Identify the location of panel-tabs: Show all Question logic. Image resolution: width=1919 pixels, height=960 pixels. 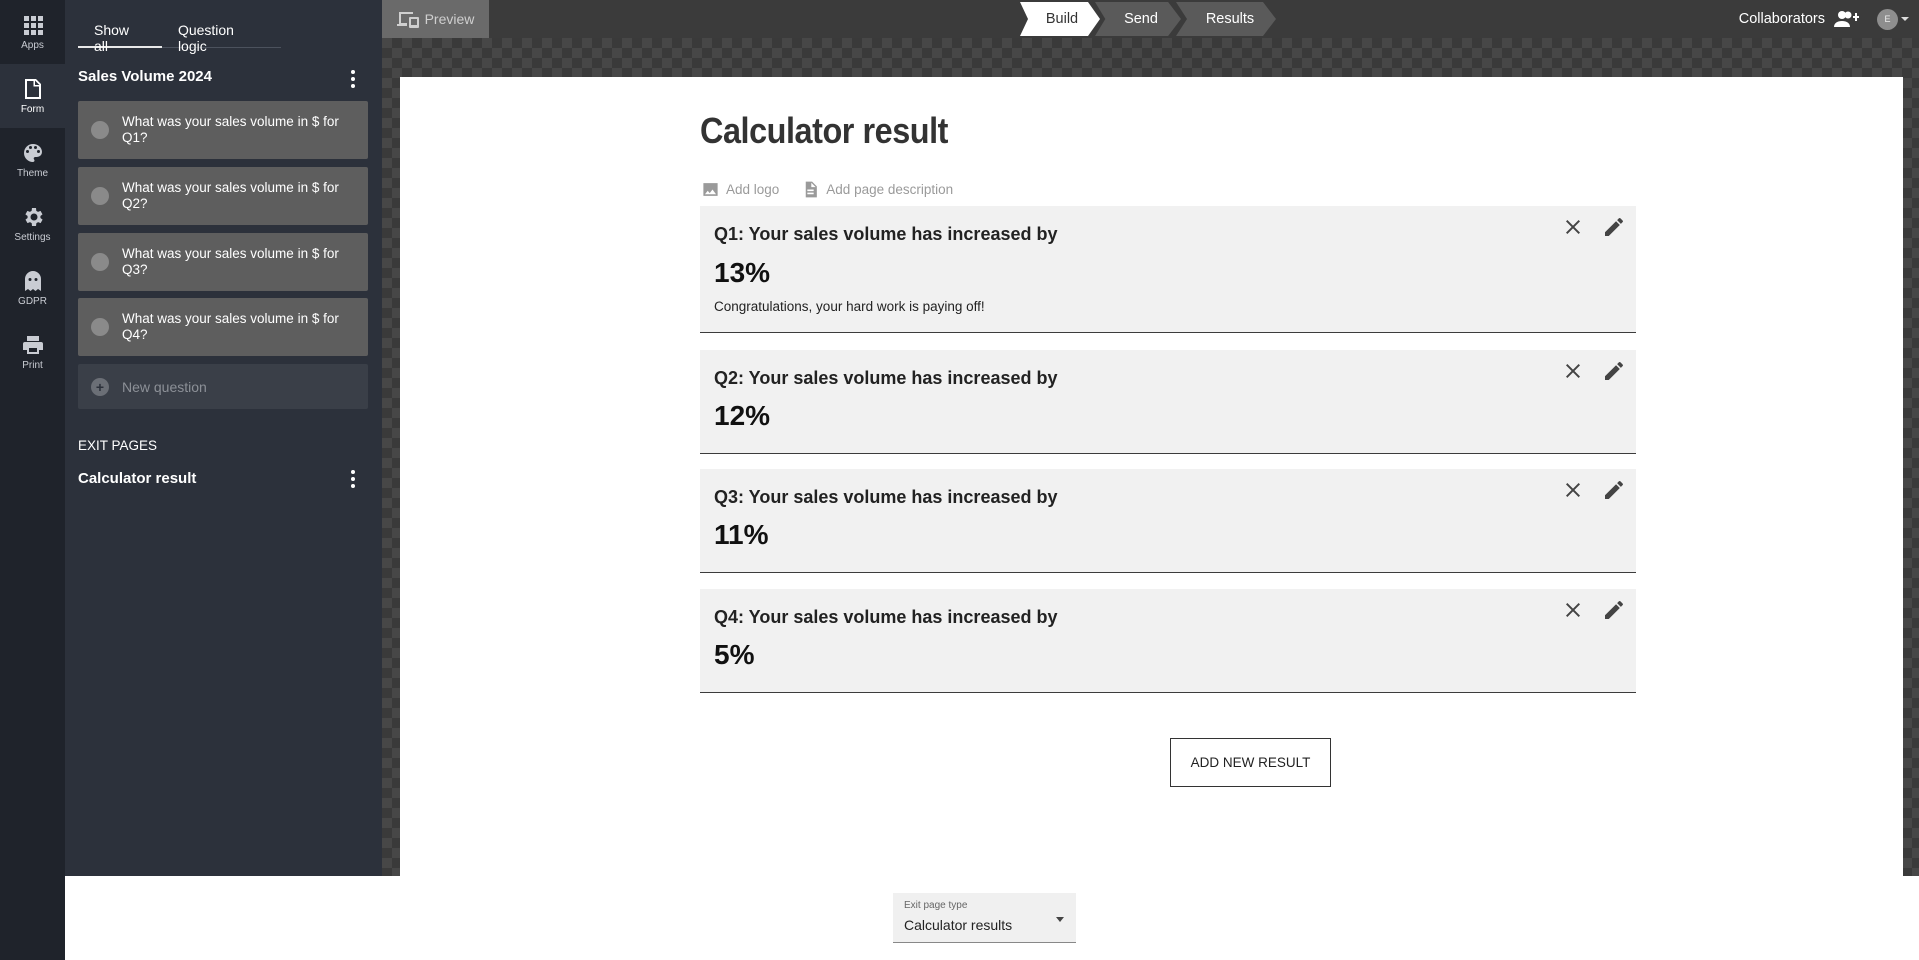
(179, 34).